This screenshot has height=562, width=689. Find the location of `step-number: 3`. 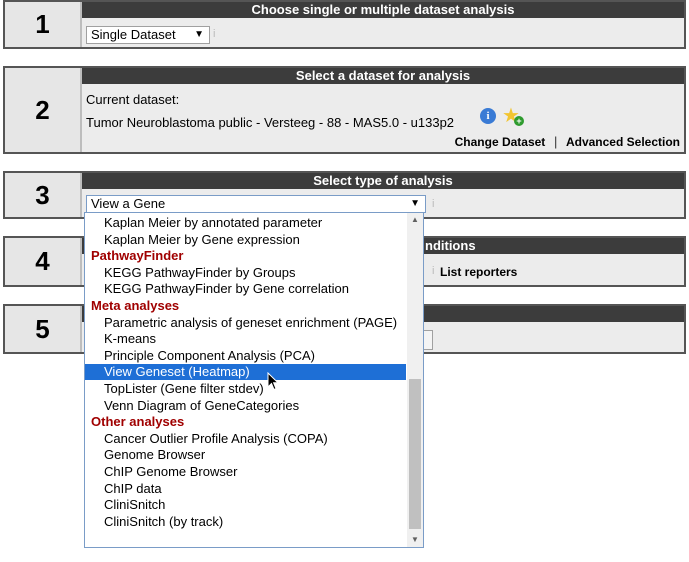

step-number: 3 is located at coordinates (42, 194).